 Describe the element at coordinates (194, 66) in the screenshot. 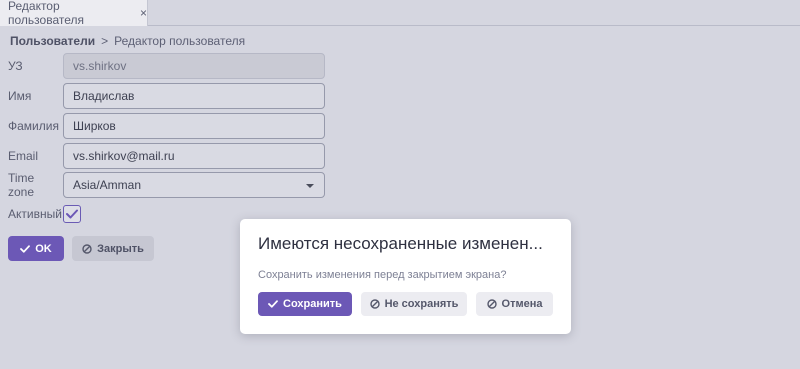

I see `account-field: vs.shirkov` at that location.